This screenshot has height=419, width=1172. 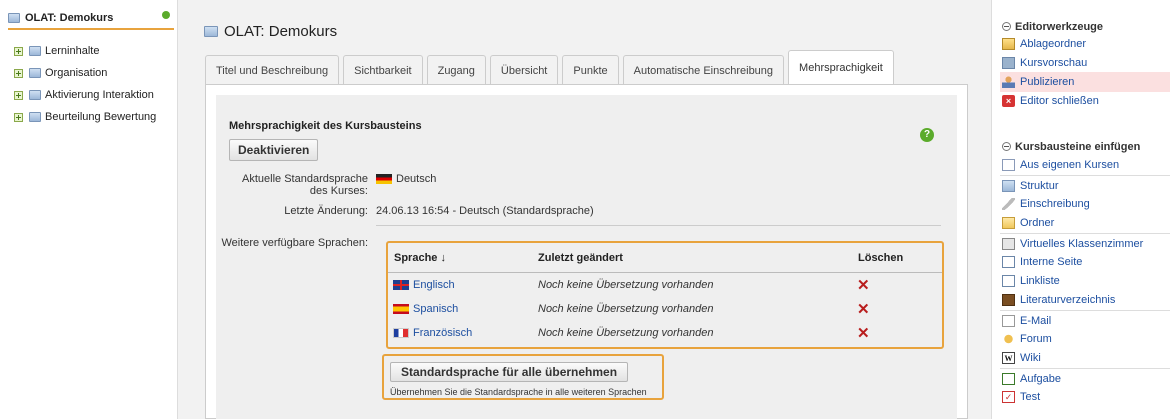 I want to click on tab-zugang: Zugang, so click(x=456, y=70).